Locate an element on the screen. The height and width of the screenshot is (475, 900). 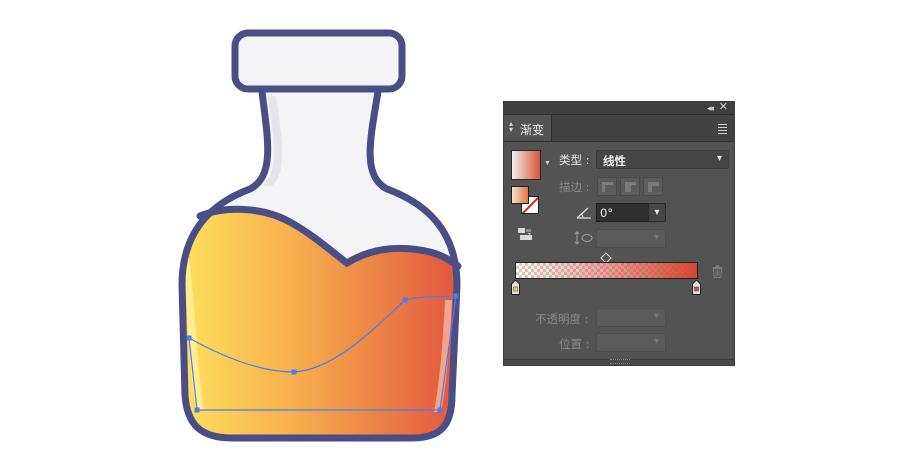
stroke-label: 描边 : is located at coordinates (574, 187).